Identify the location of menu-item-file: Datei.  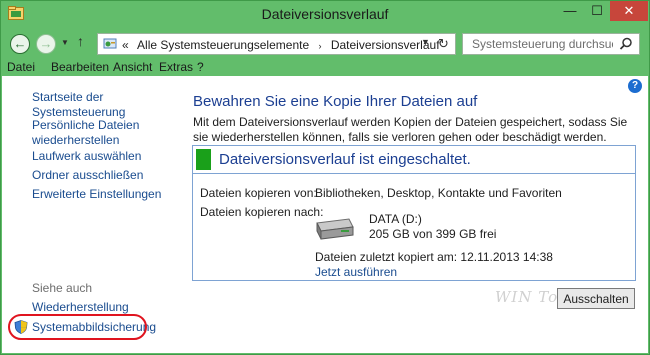
(21, 67).